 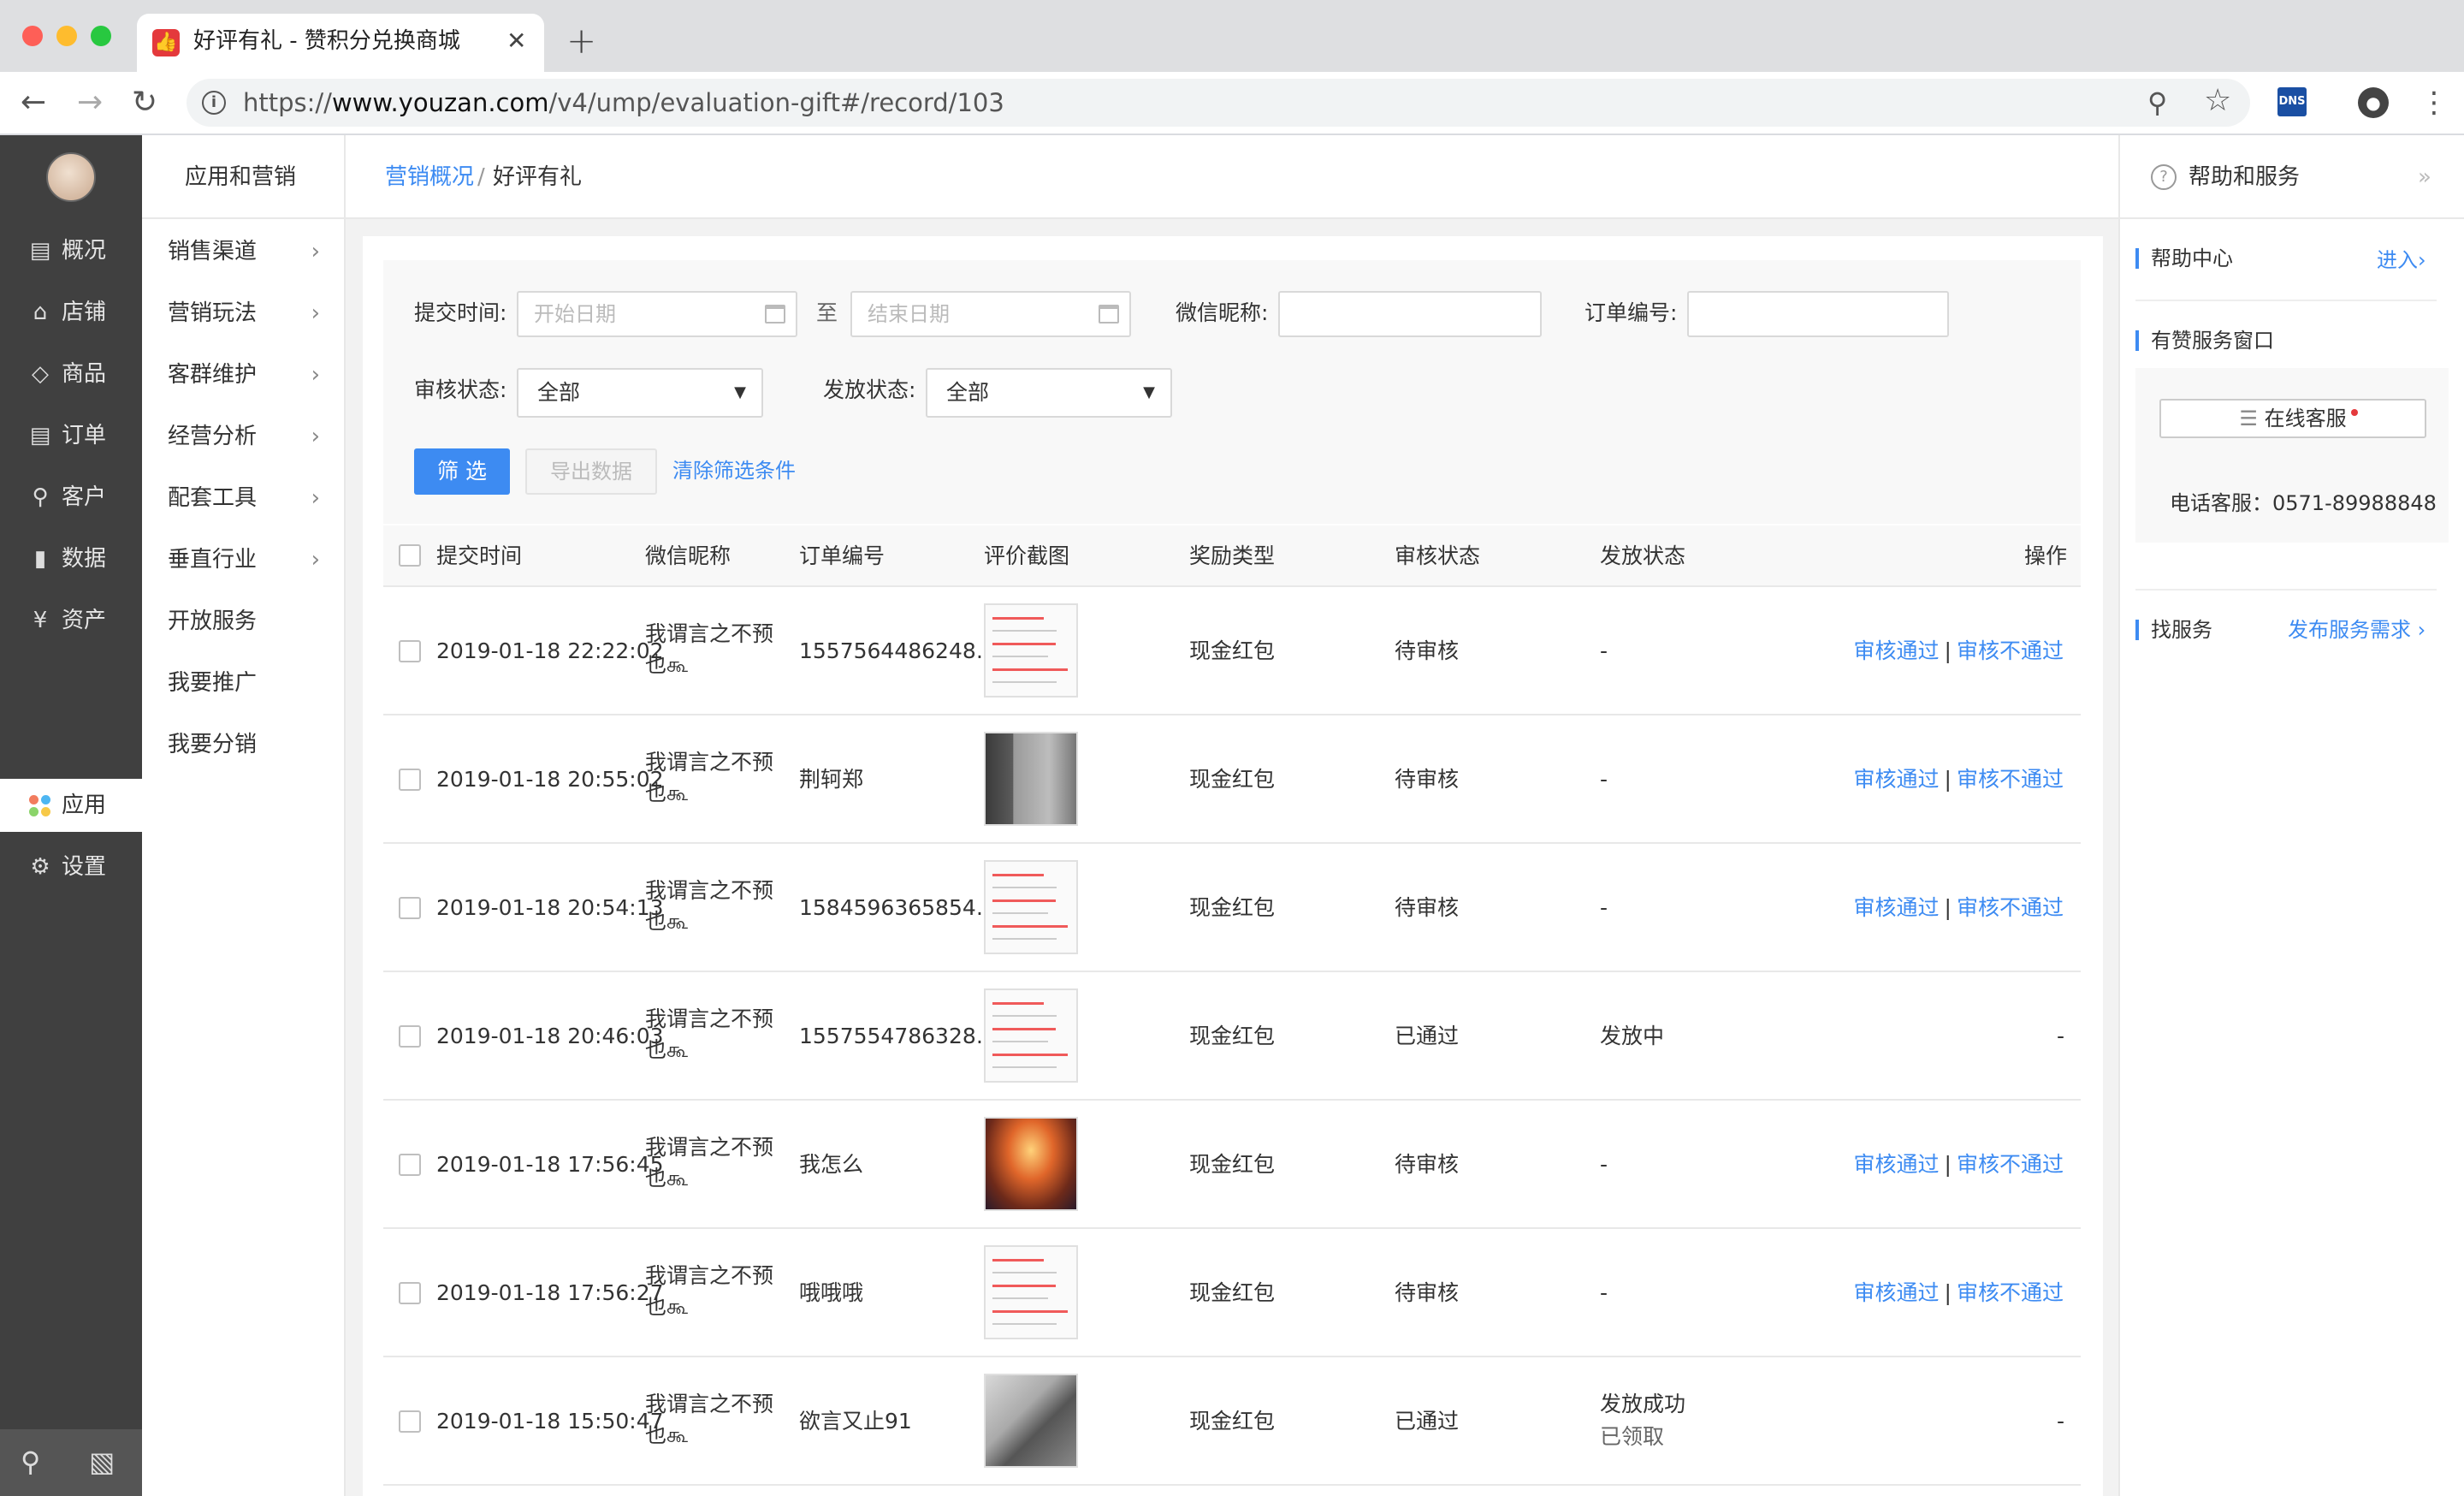 What do you see at coordinates (855, 1421) in the screenshot?
I see `order-number: 欲言又止91` at bounding box center [855, 1421].